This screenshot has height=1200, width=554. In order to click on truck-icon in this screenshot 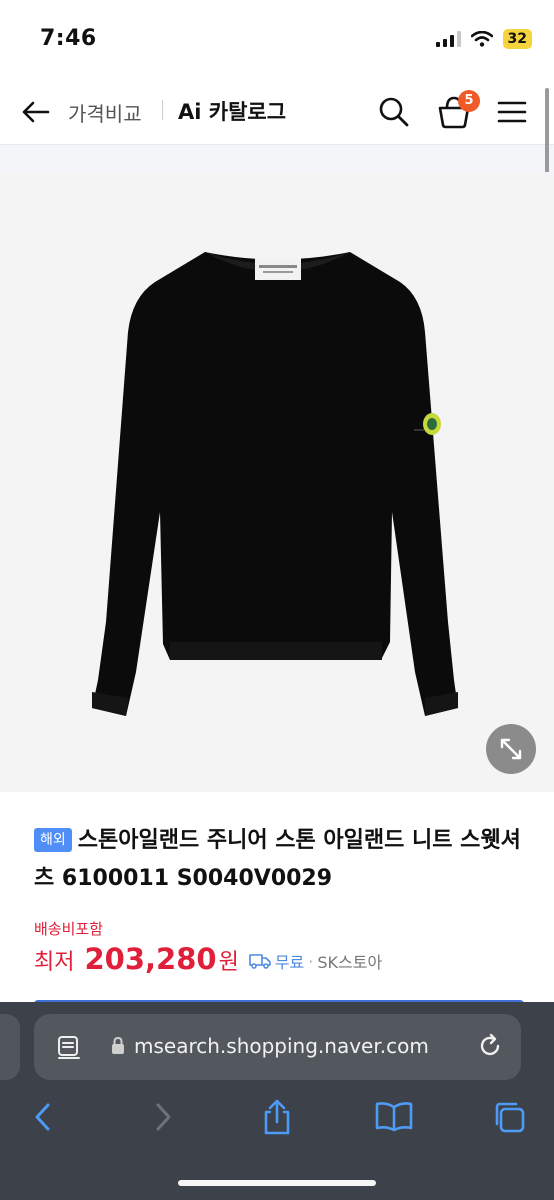, I will do `click(260, 961)`.